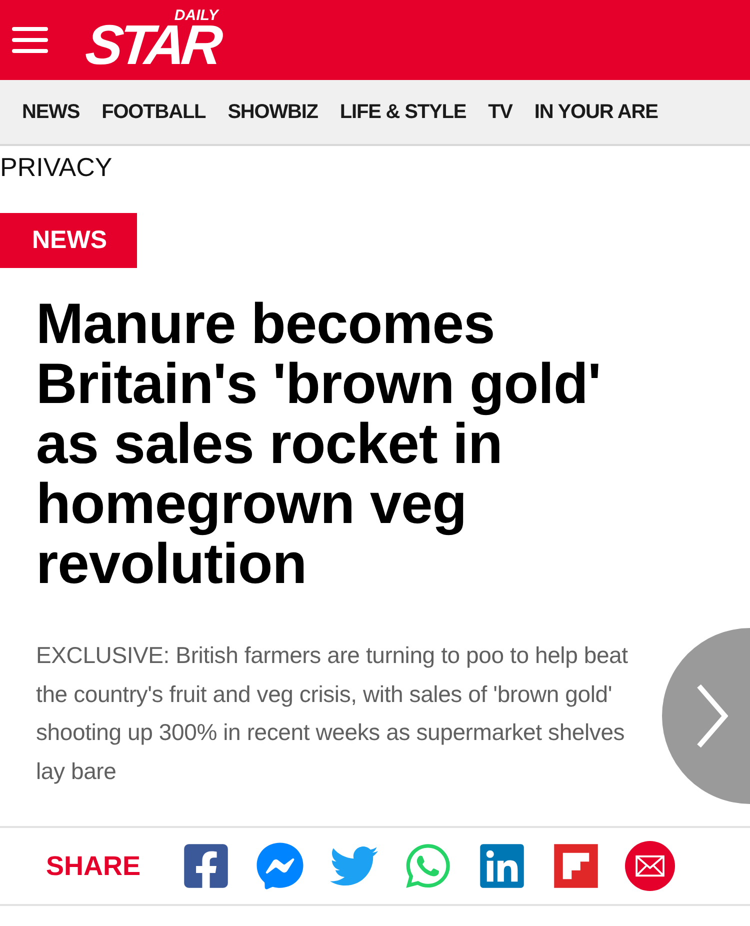  What do you see at coordinates (68, 240) in the screenshot?
I see `section-tag: NEWS` at bounding box center [68, 240].